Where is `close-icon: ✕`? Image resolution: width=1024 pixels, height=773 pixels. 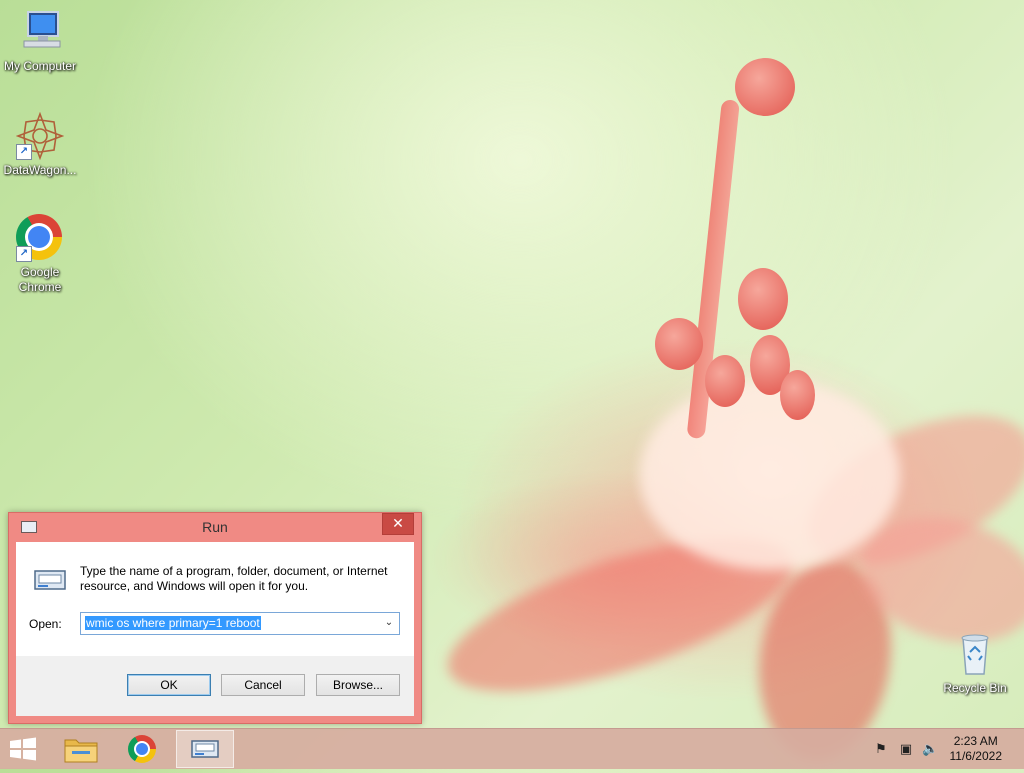
close-icon: ✕ is located at coordinates (398, 523).